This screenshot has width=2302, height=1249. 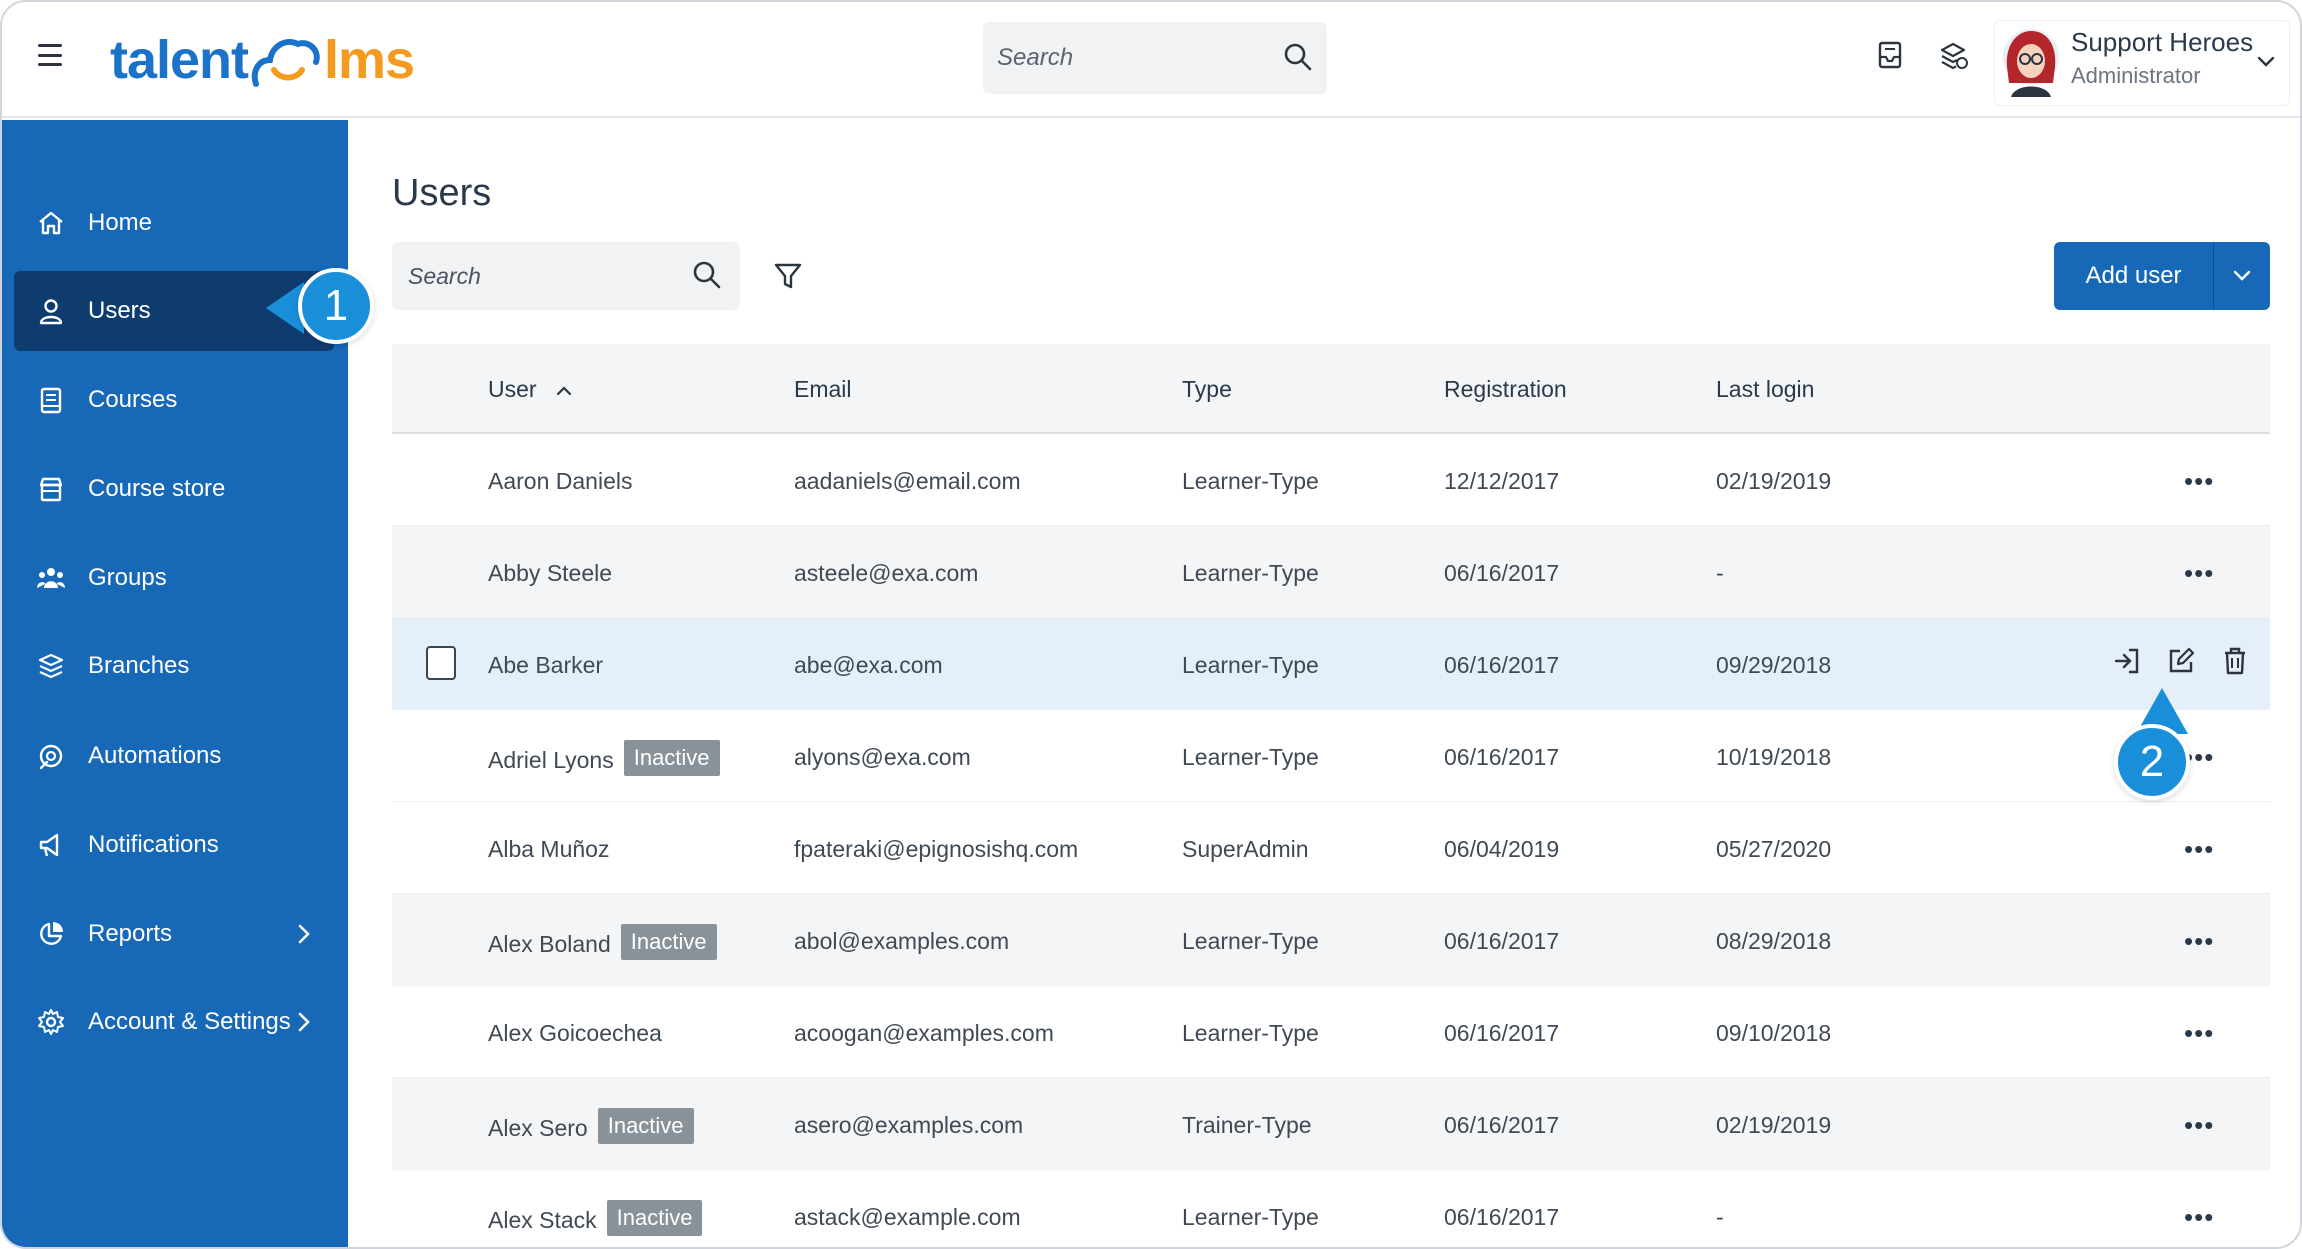 I want to click on user-cell: Alba Muñoz, so click(x=548, y=849).